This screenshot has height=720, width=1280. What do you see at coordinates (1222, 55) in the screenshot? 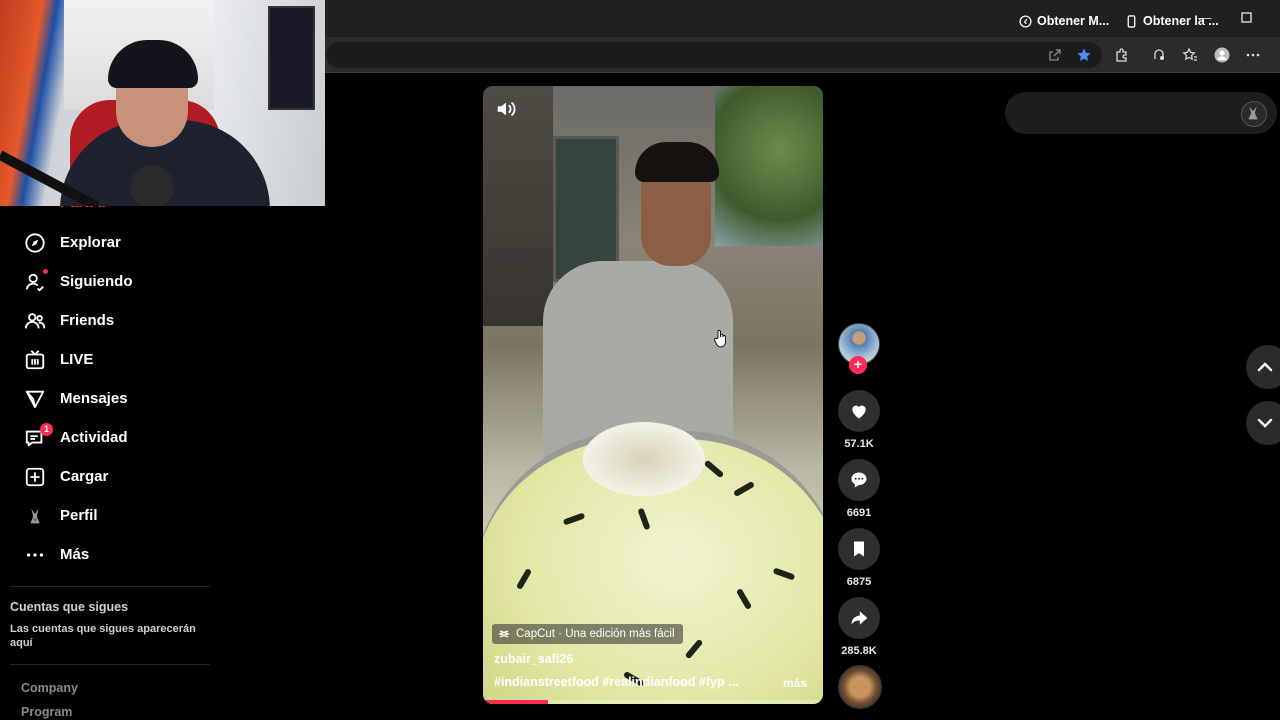
I see `profile-icon` at bounding box center [1222, 55].